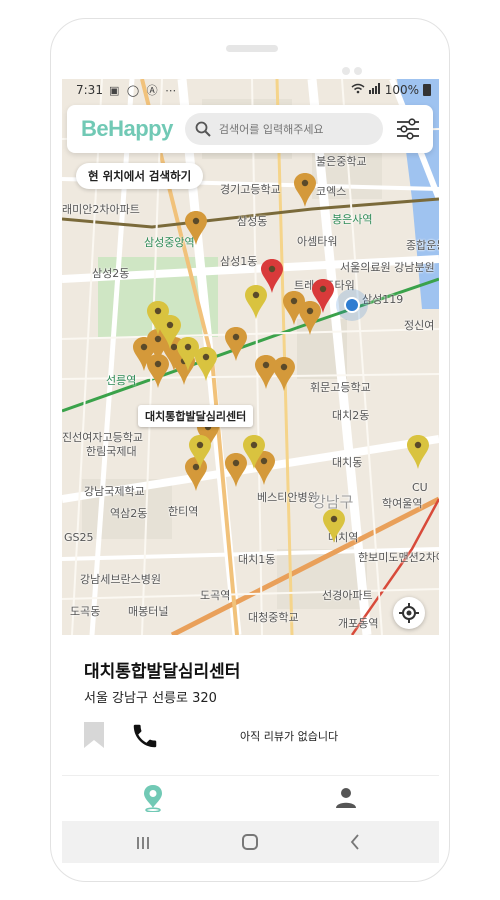 This screenshot has width=500, height=900. I want to click on status-time: 7:31, so click(89, 90).